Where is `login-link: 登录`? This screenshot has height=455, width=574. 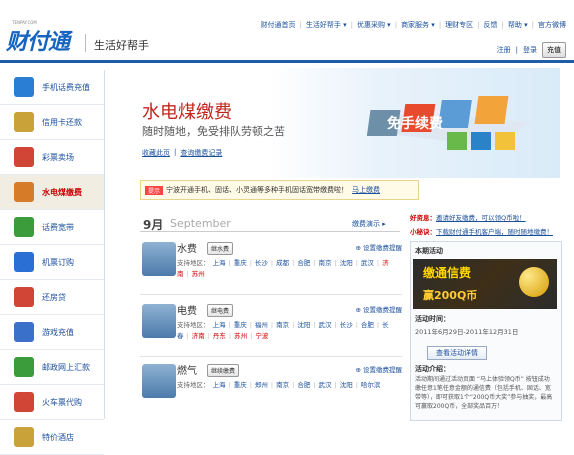
login-link: 登录 is located at coordinates (530, 50).